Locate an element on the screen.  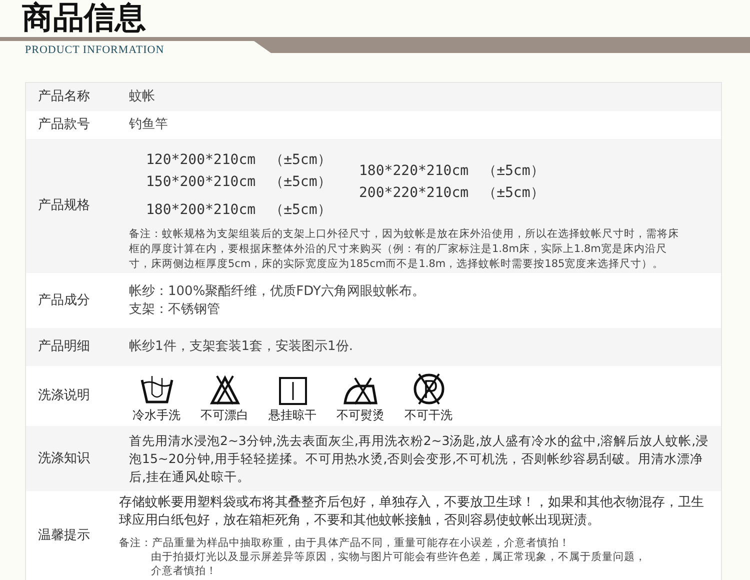
row-label: 洗涤知识 is located at coordinates (64, 459).